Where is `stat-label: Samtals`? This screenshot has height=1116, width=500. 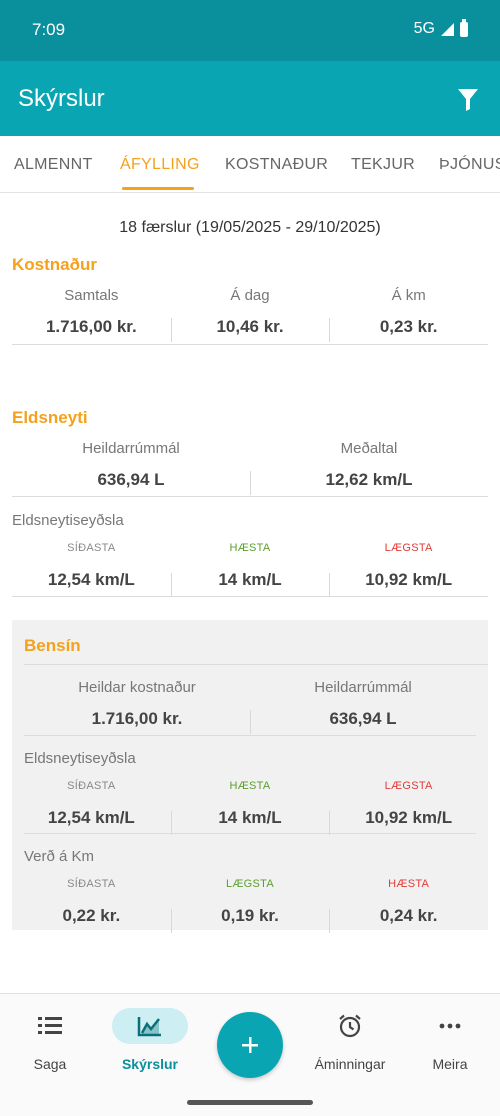
stat-label: Samtals is located at coordinates (91, 295).